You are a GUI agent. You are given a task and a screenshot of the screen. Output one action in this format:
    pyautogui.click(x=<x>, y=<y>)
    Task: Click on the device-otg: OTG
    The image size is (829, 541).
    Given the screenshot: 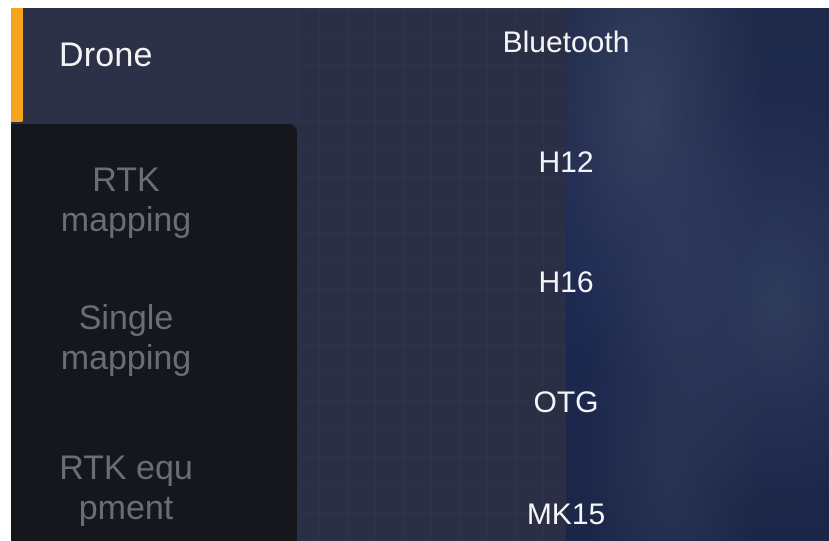 What is the action you would take?
    pyautogui.click(x=566, y=403)
    